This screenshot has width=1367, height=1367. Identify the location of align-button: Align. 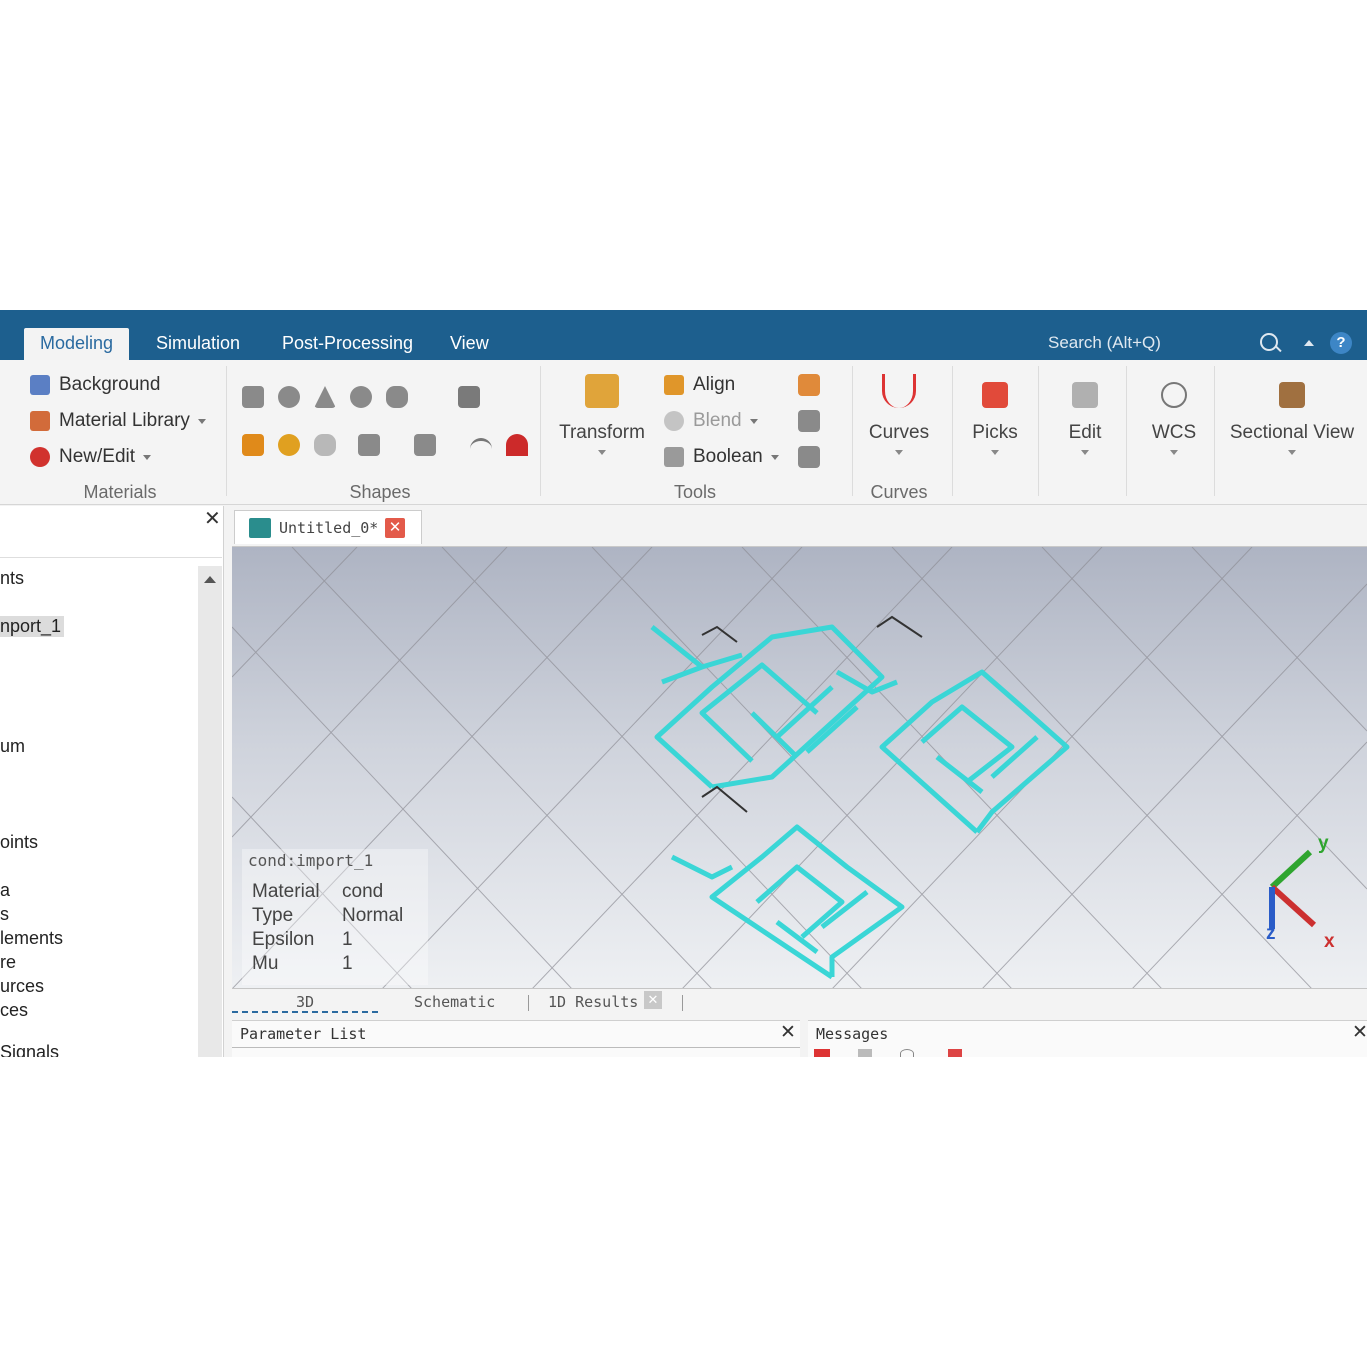
(699, 385).